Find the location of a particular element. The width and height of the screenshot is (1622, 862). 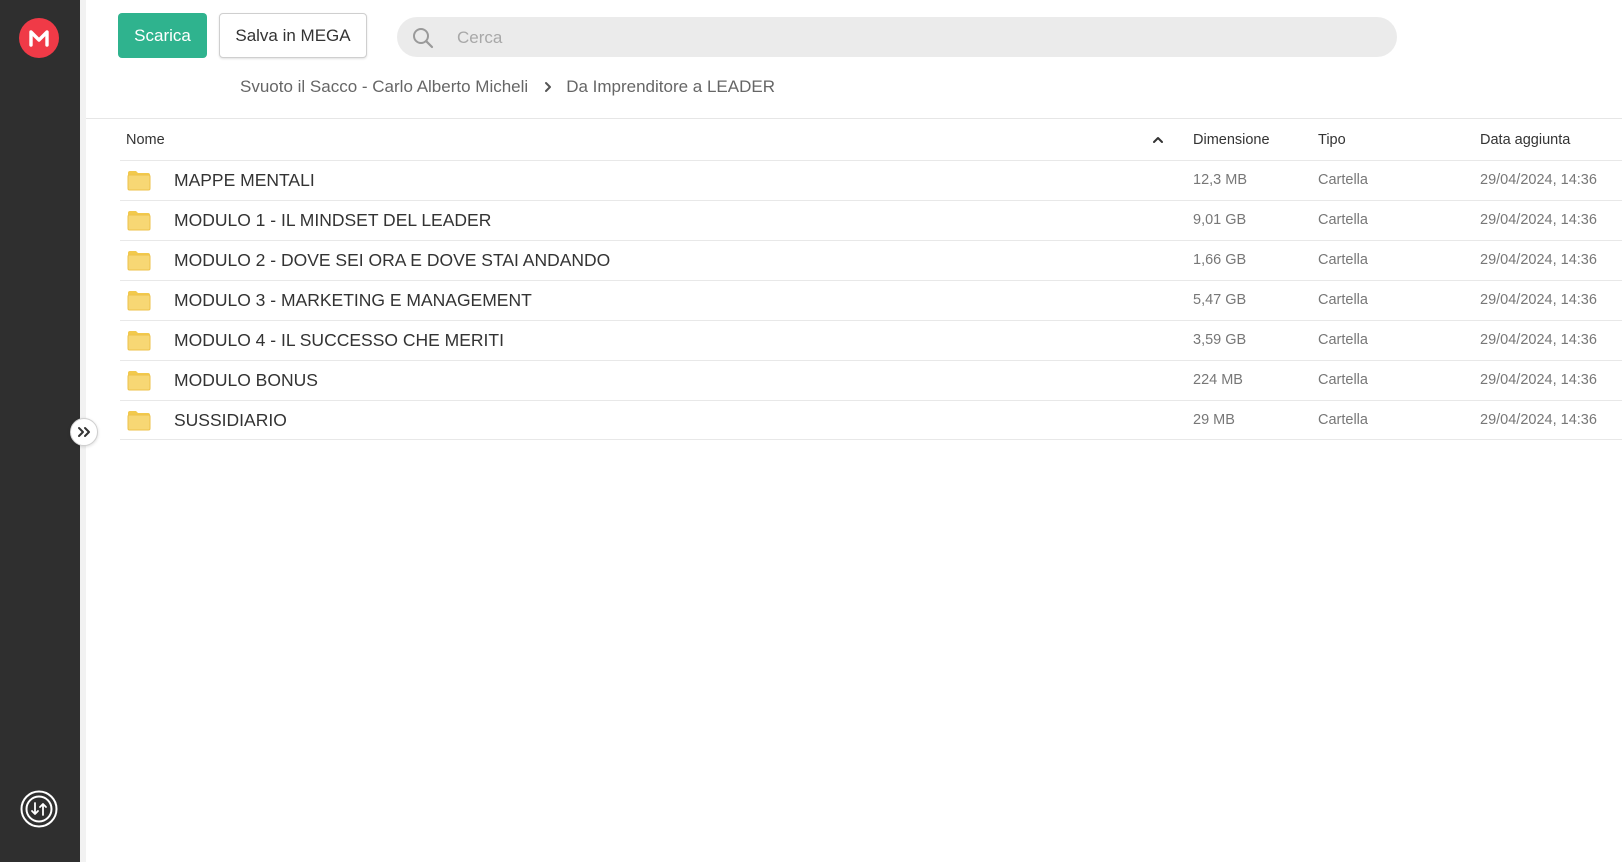

row-size: 3,59 GB is located at coordinates (1220, 340).